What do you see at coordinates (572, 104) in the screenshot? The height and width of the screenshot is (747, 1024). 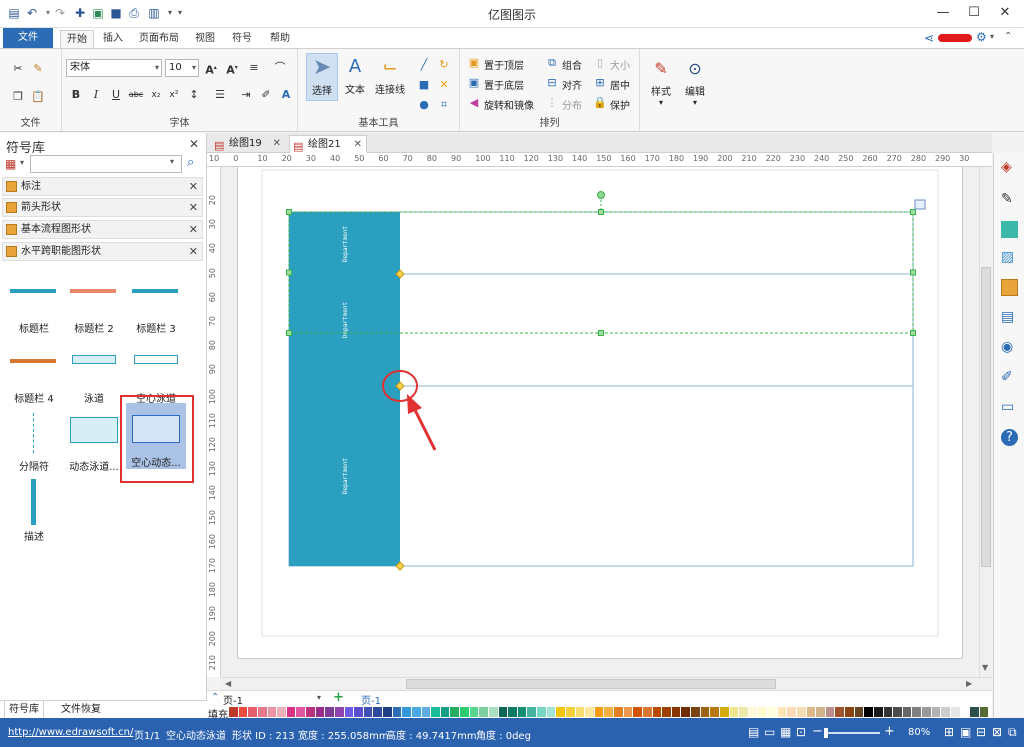 I see `distribute-button: 分布` at bounding box center [572, 104].